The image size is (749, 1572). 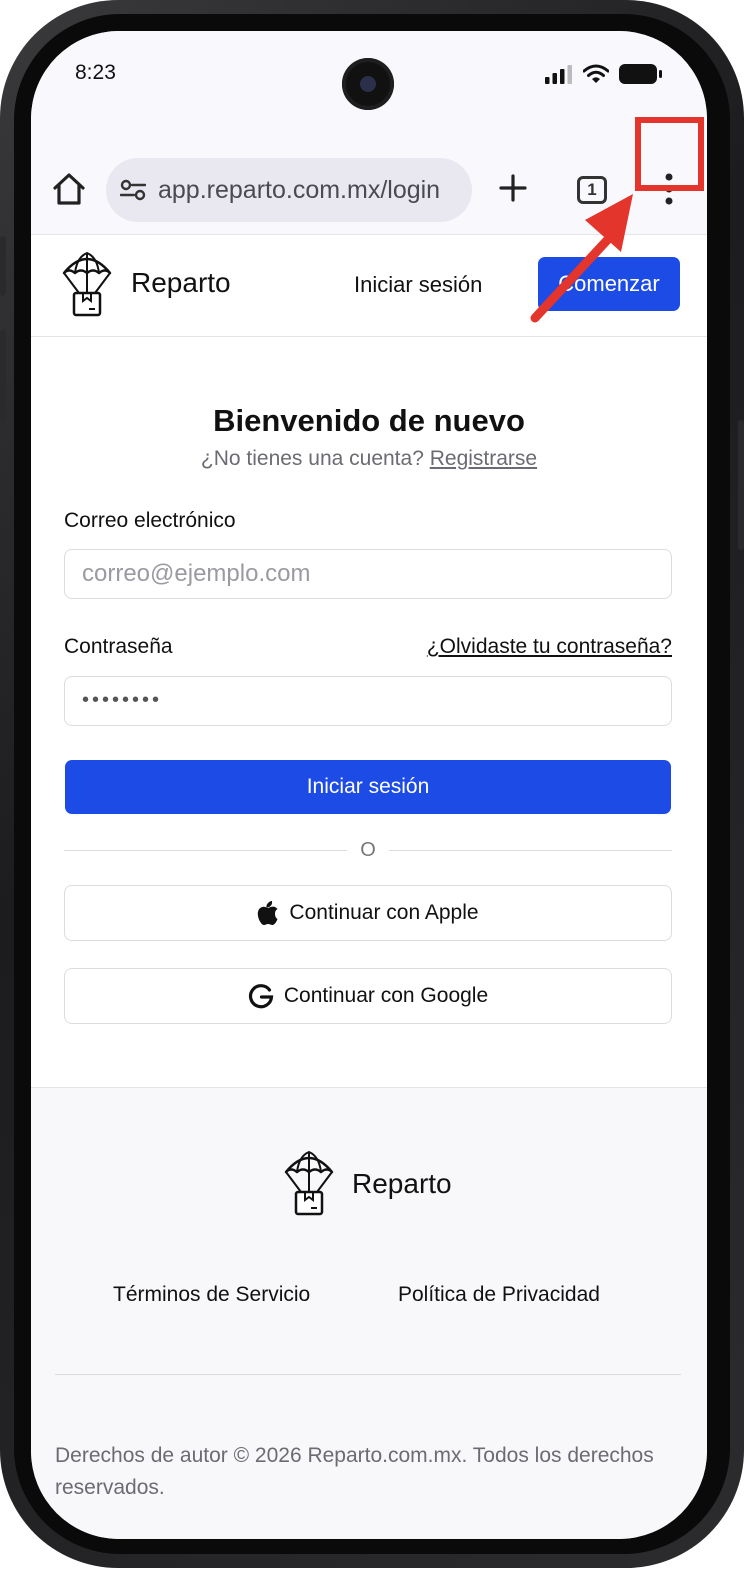 I want to click on footer-divider, so click(x=368, y=1374).